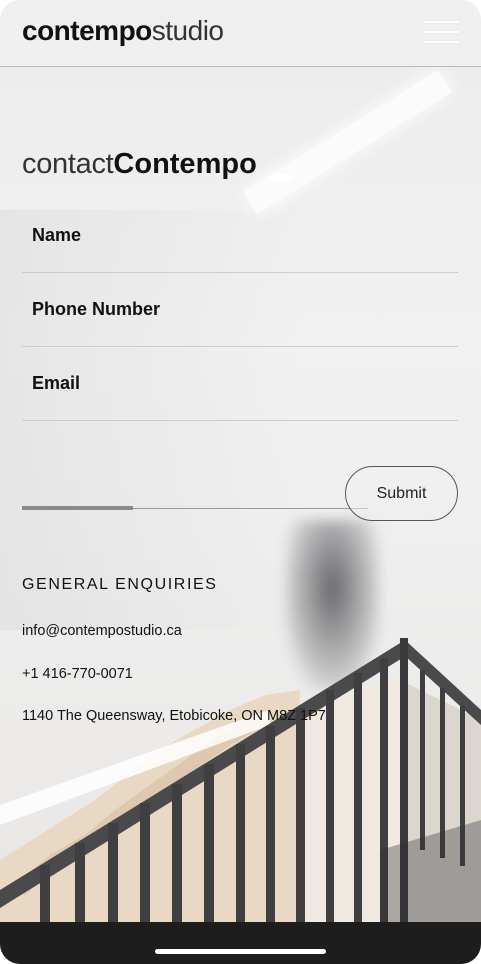  I want to click on logo-light-text: studio, so click(187, 30).